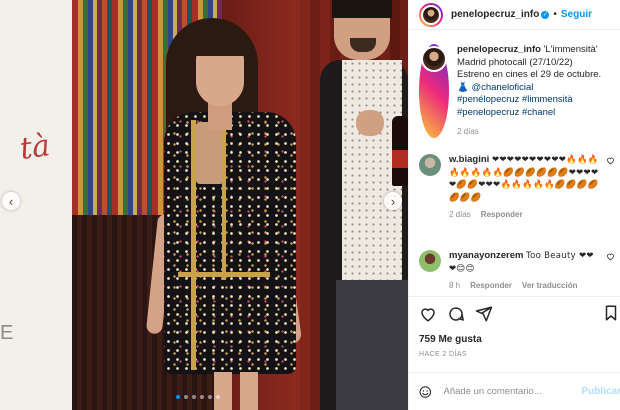 The width and height of the screenshot is (620, 410). I want to click on woman-bangs, so click(221, 44).